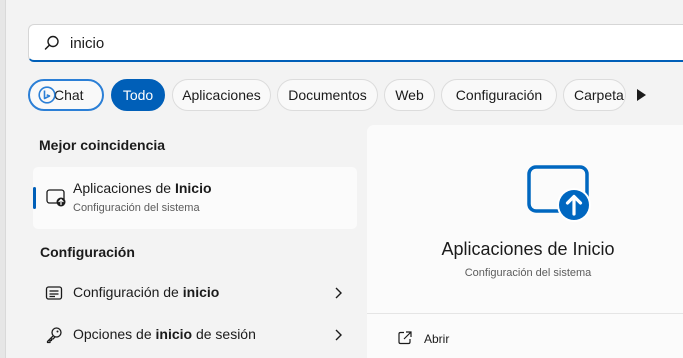 The image size is (683, 358). I want to click on filter-todo: Todo, so click(138, 95).